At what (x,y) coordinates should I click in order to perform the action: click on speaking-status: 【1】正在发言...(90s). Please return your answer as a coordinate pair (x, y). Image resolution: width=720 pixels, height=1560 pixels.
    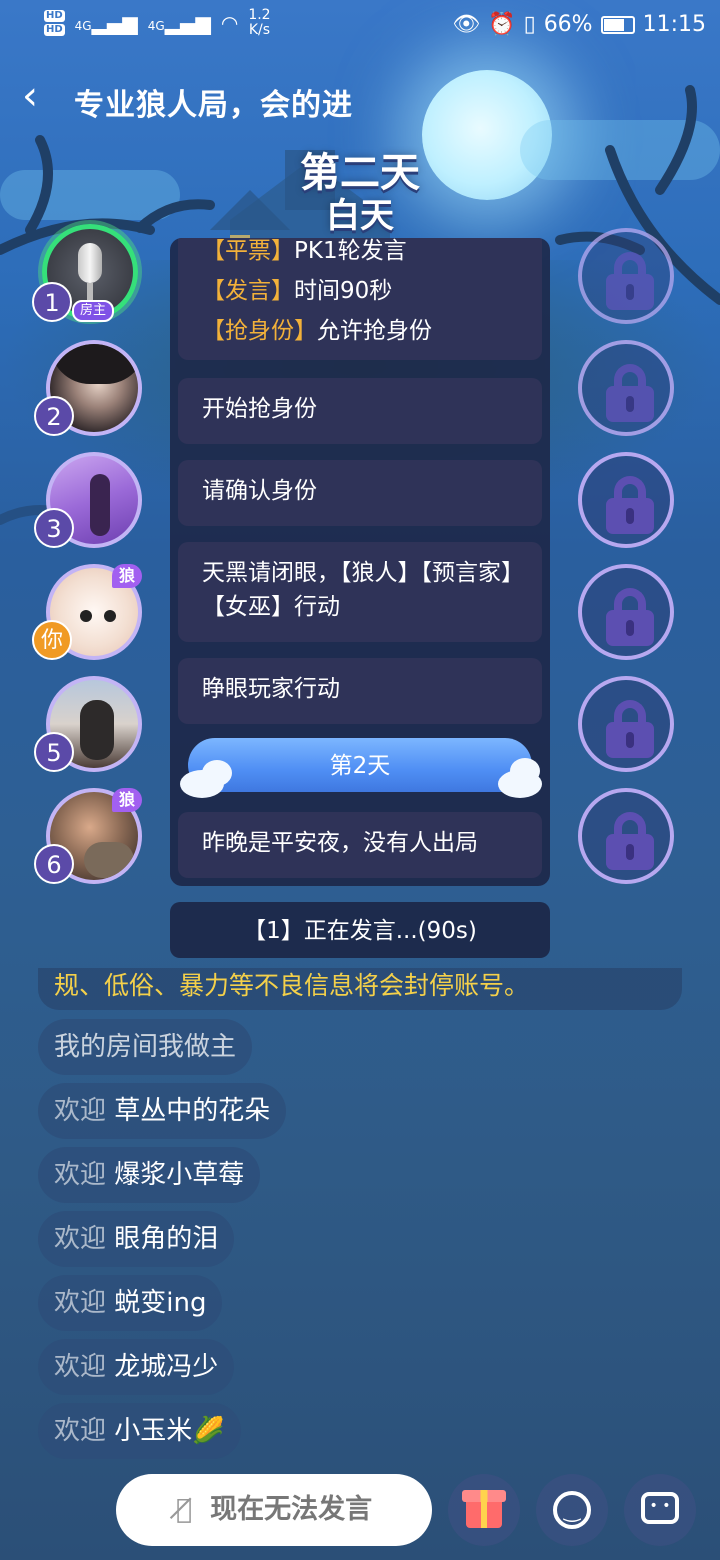
    Looking at the image, I should click on (360, 930).